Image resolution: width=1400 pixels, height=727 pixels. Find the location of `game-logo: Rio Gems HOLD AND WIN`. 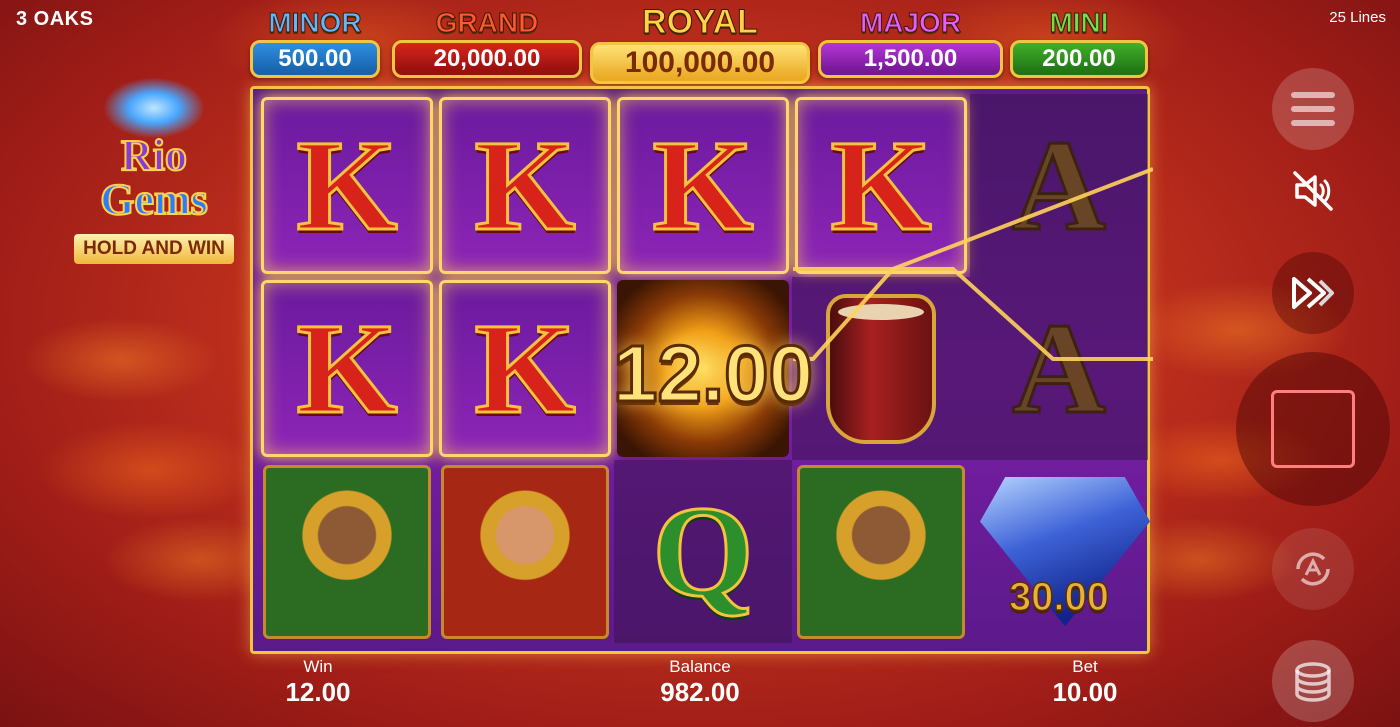

game-logo: Rio Gems HOLD AND WIN is located at coordinates (154, 173).